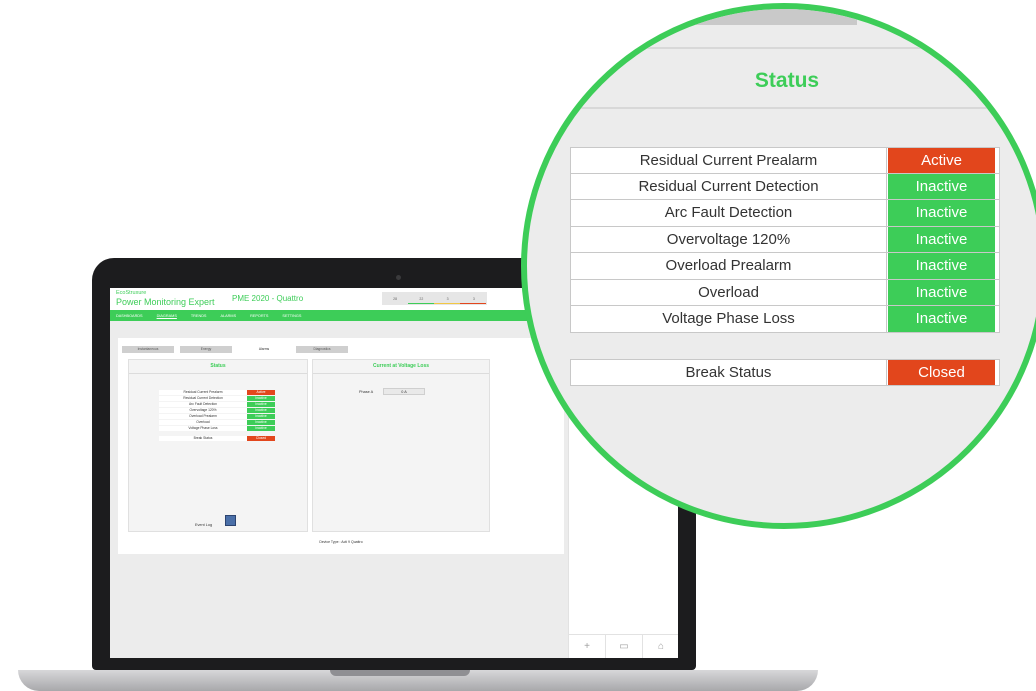 The image size is (1036, 691). I want to click on nav-settings: SETTINGS, so click(291, 316).